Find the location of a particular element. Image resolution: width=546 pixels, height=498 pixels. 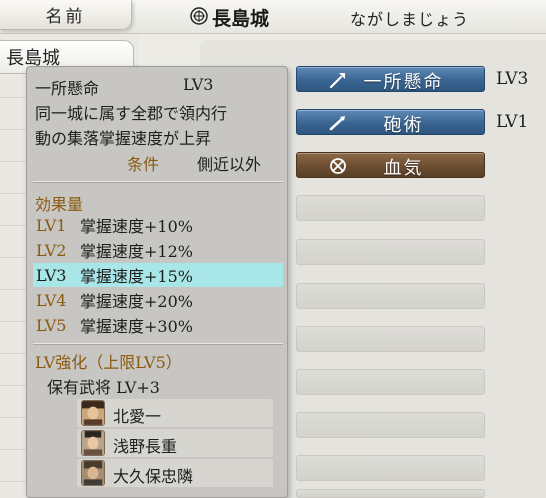

general-row: 北愛一 is located at coordinates (175, 413).